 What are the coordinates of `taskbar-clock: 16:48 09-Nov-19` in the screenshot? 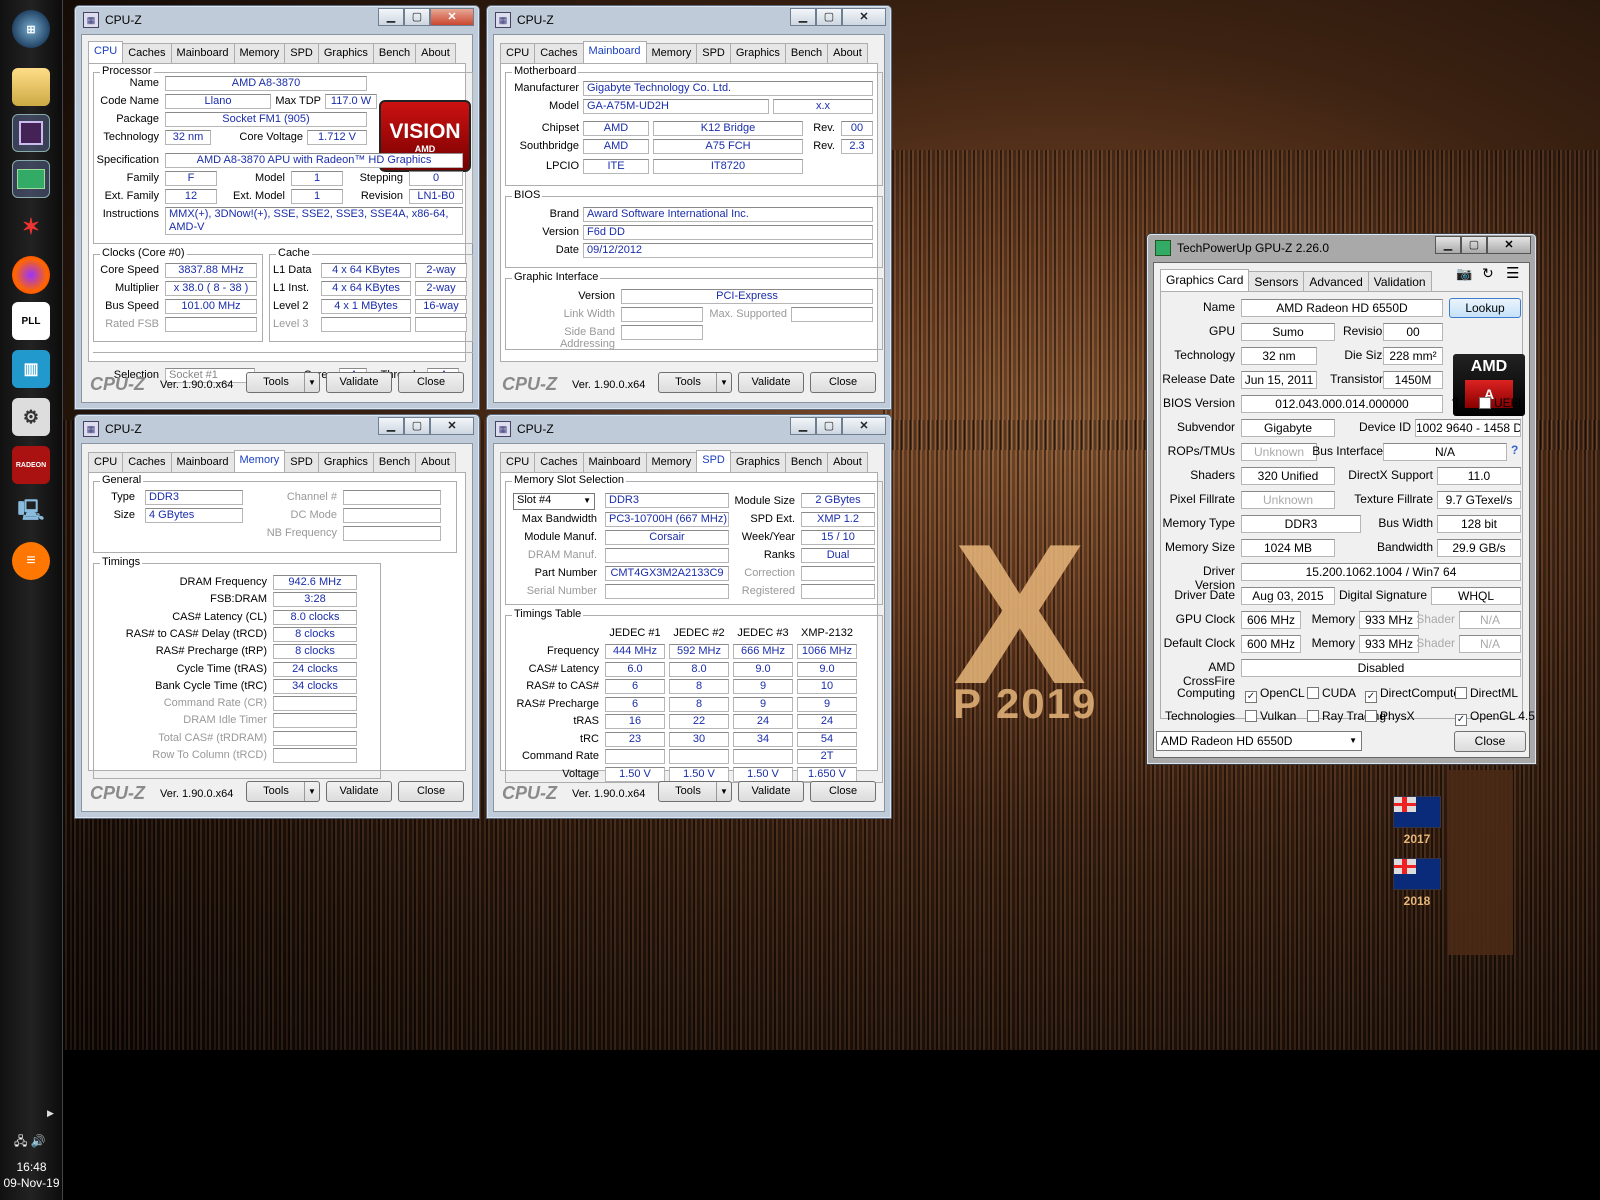 It's located at (31, 1175).